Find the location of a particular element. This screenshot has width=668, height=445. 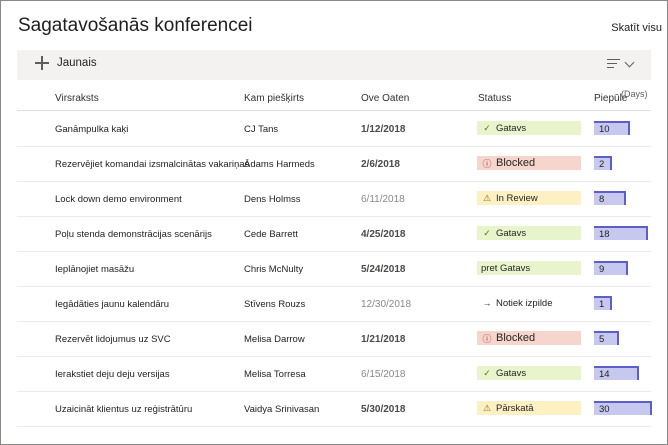

row-status-label: Pārskatā is located at coordinates (515, 408).